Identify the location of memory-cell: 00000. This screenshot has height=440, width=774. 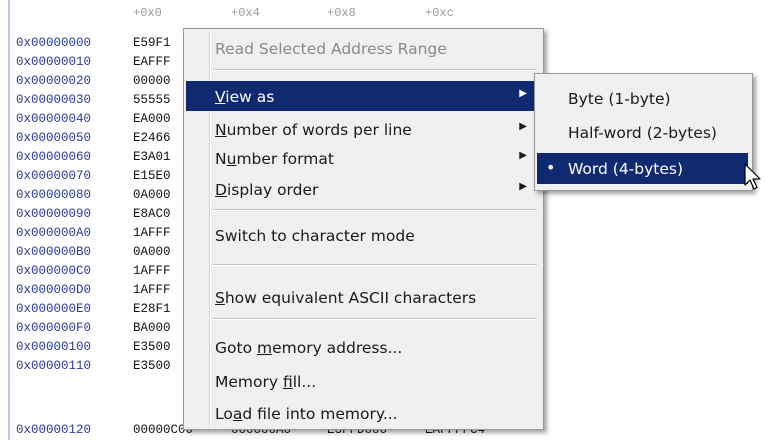
(152, 81).